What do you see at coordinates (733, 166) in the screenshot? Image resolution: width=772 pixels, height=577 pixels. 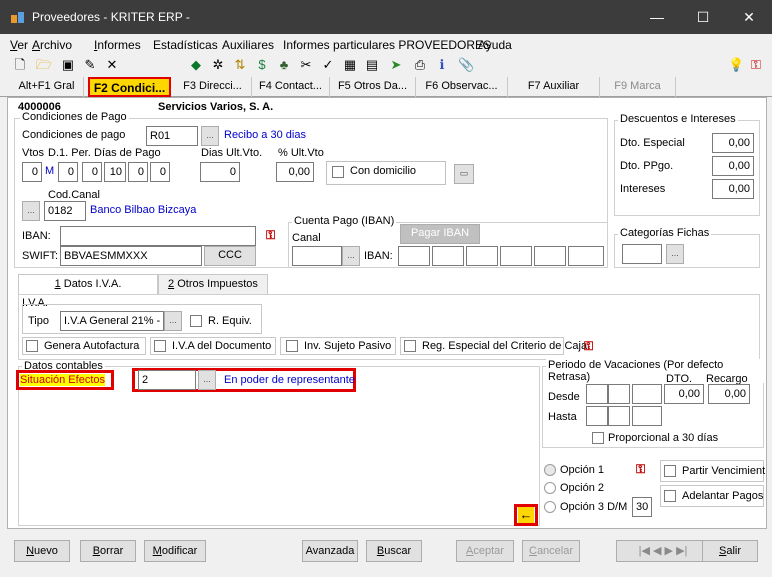 I see `dto-ppgo-input: 0,00` at bounding box center [733, 166].